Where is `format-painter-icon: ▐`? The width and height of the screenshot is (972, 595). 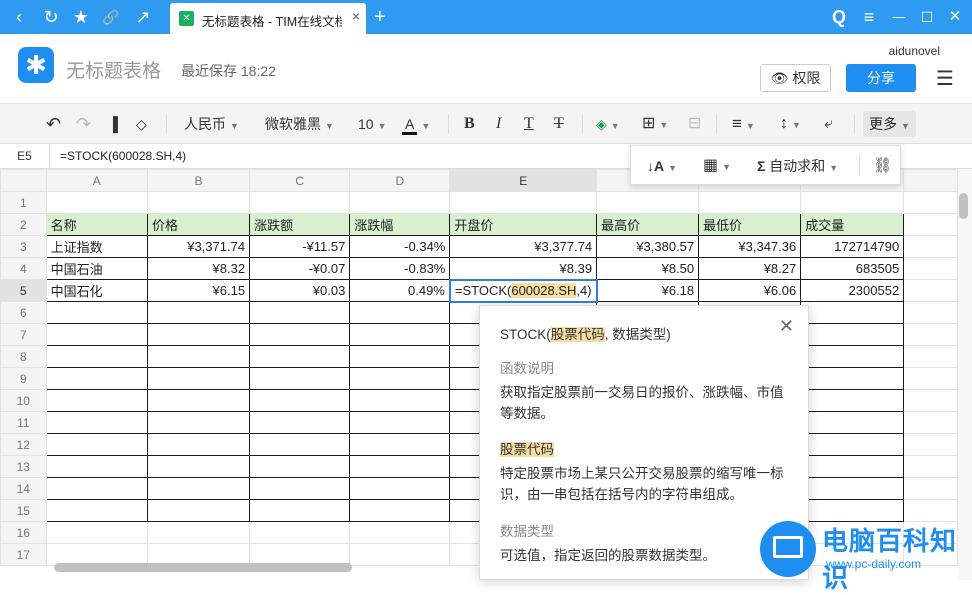 format-painter-icon: ▐ is located at coordinates (113, 124).